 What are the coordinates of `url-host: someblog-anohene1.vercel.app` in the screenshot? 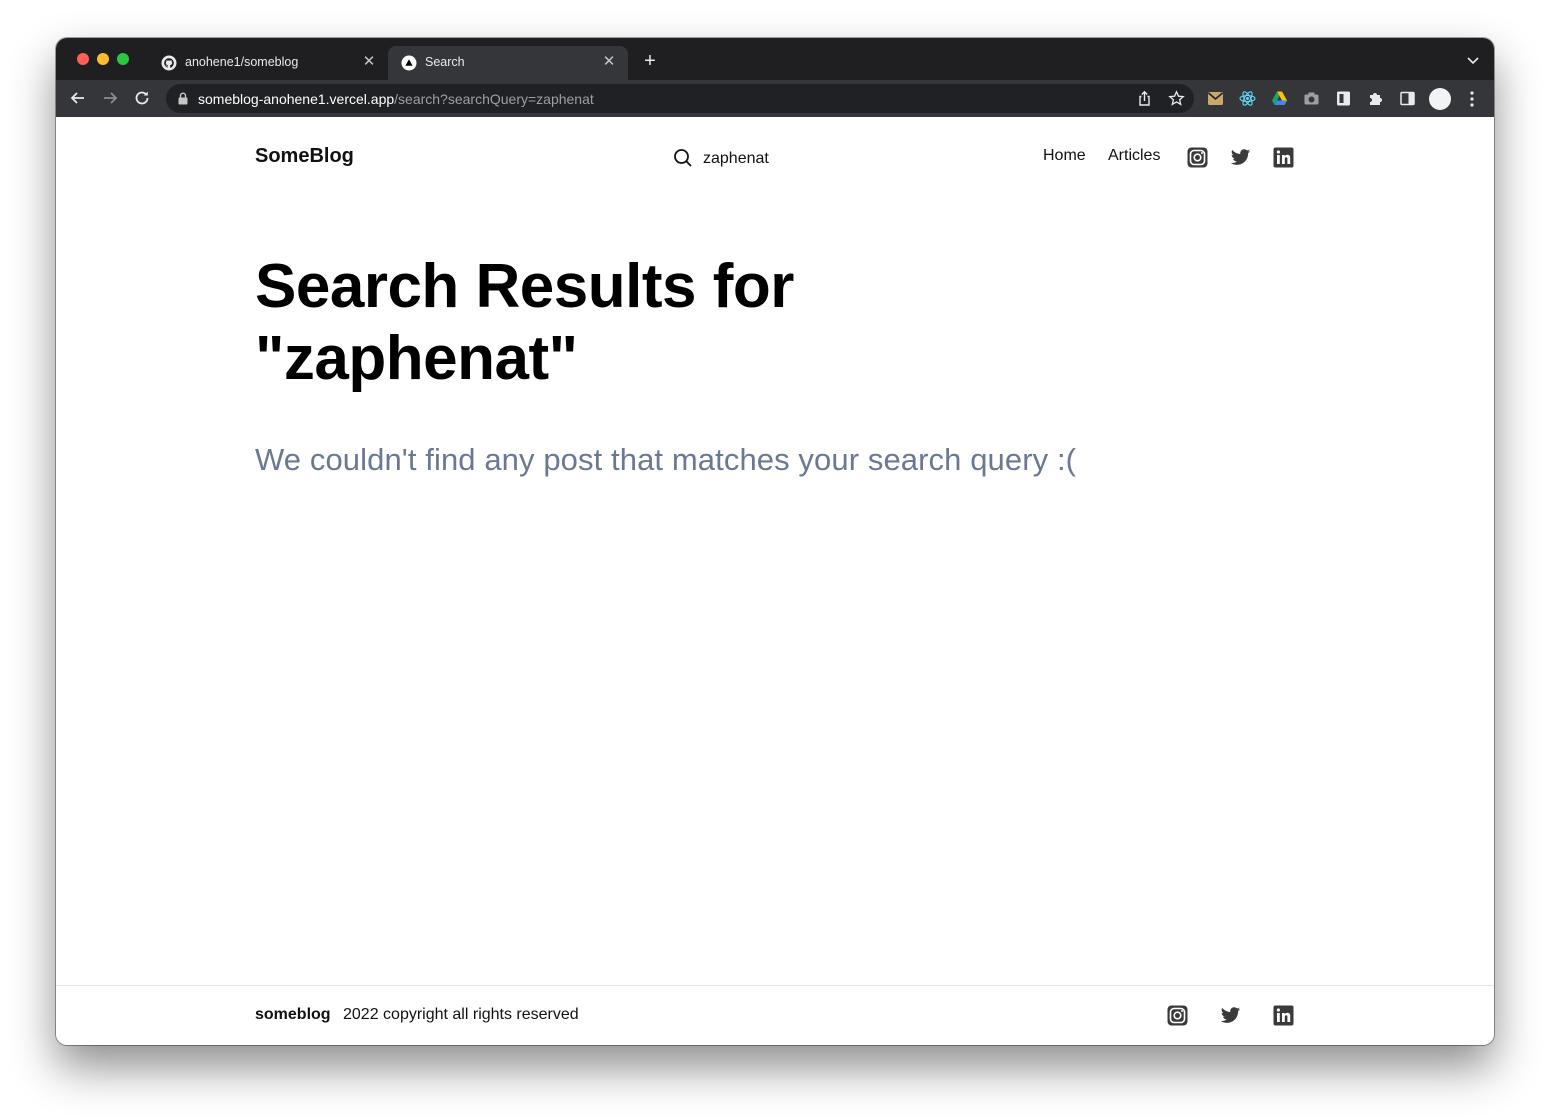 It's located at (296, 99).